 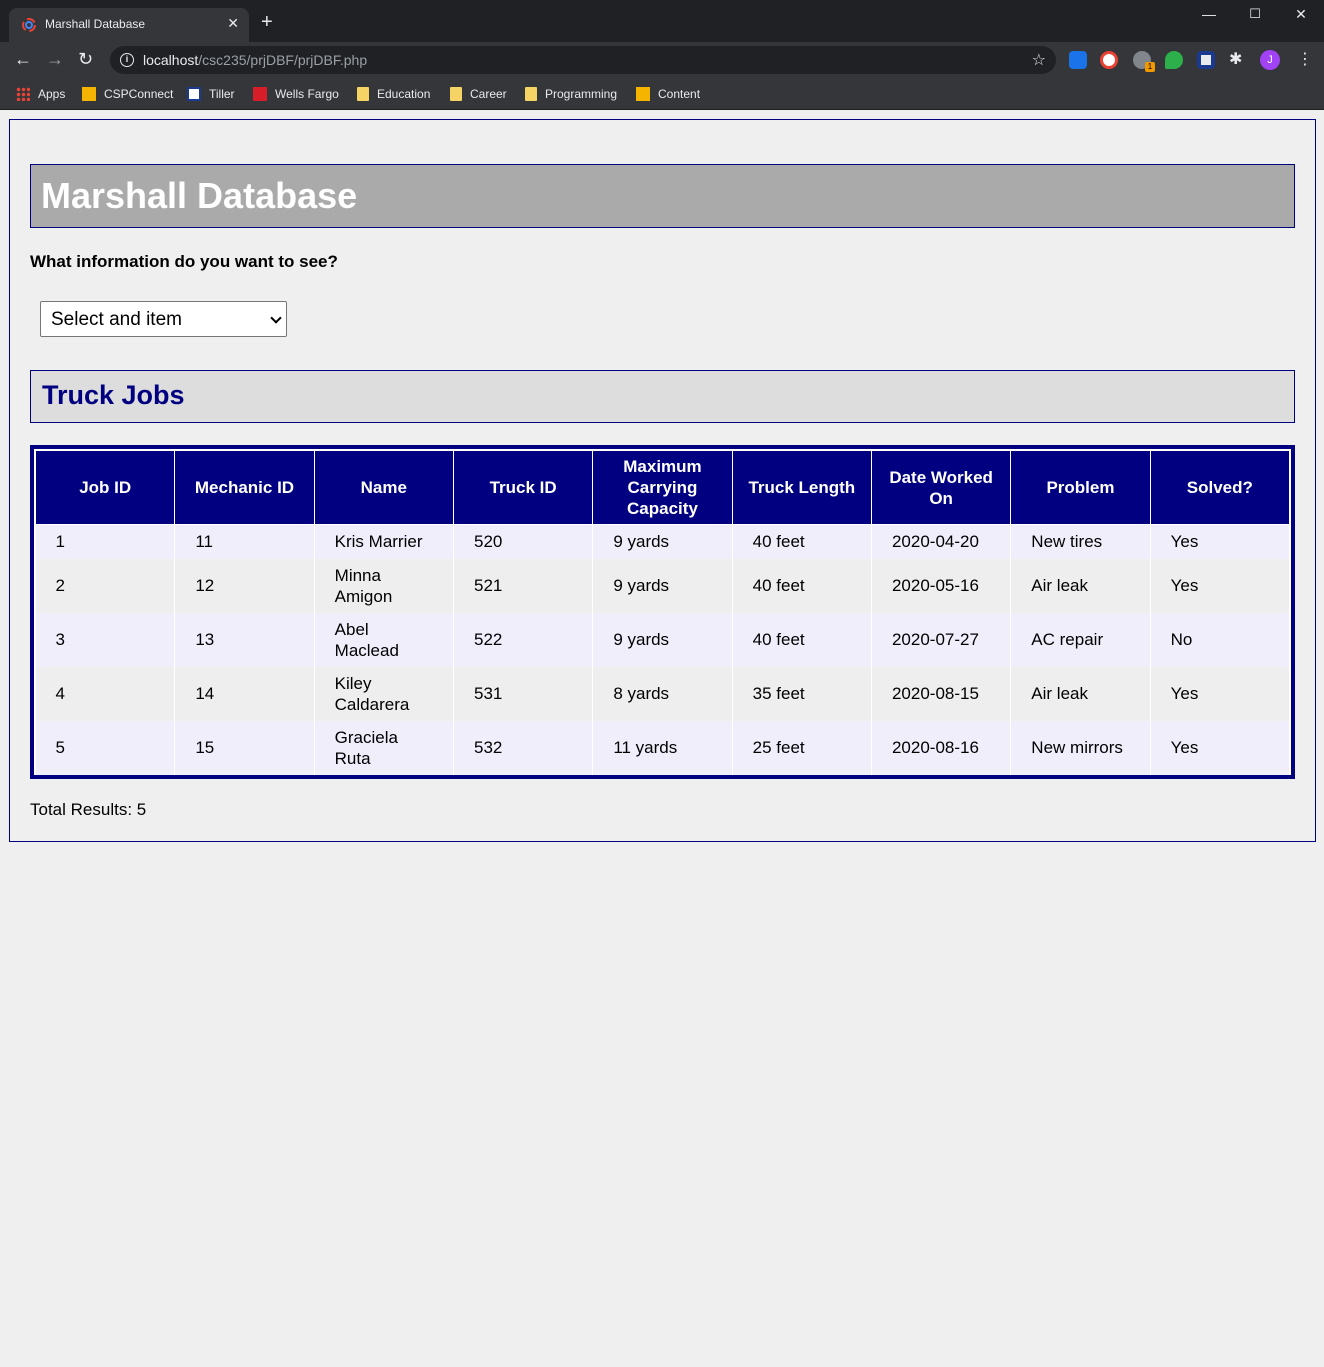 What do you see at coordinates (233, 23) in the screenshot?
I see `tab-close-icon: ✕` at bounding box center [233, 23].